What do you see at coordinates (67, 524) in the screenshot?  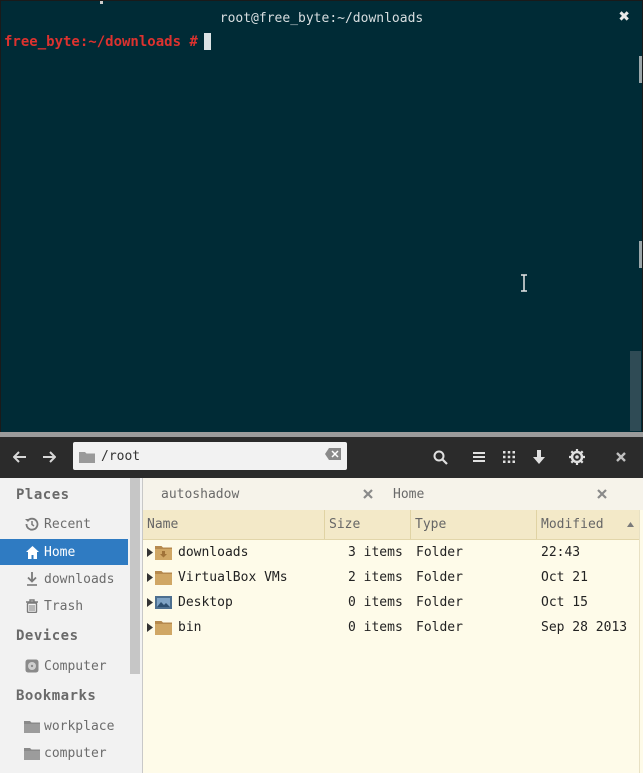 I see `sidebar-item-label: Recent` at bounding box center [67, 524].